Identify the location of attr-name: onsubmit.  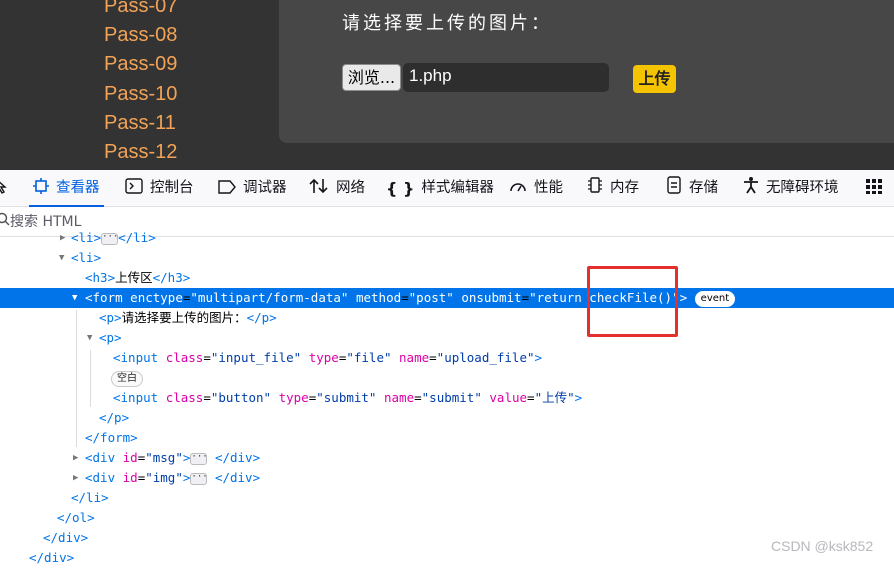
(491, 297).